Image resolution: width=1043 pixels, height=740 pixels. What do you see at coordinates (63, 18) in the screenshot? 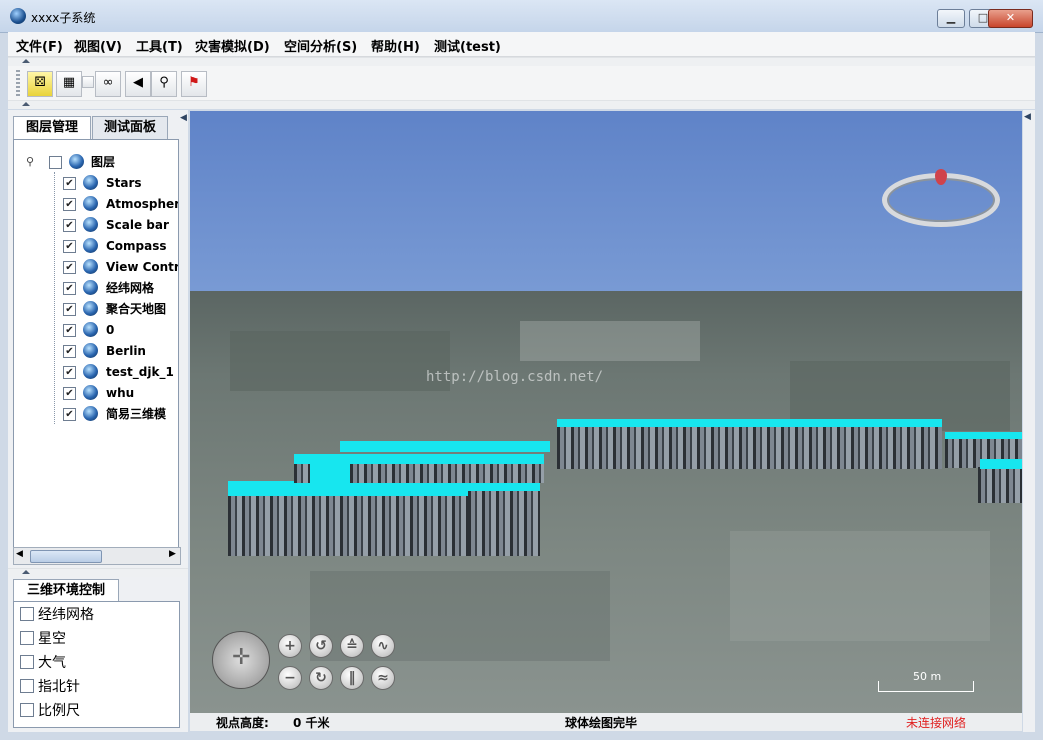
I see `window-title: xxxx子系统` at bounding box center [63, 18].